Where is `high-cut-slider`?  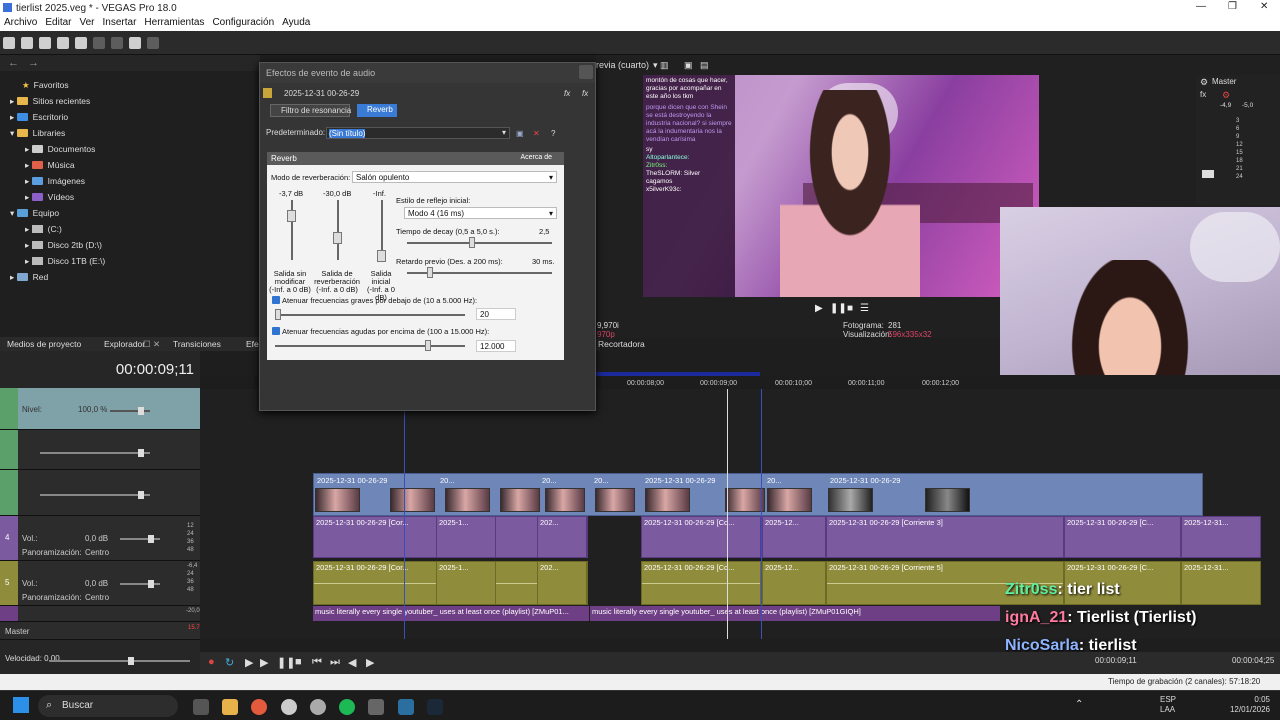
high-cut-slider is located at coordinates (370, 345).